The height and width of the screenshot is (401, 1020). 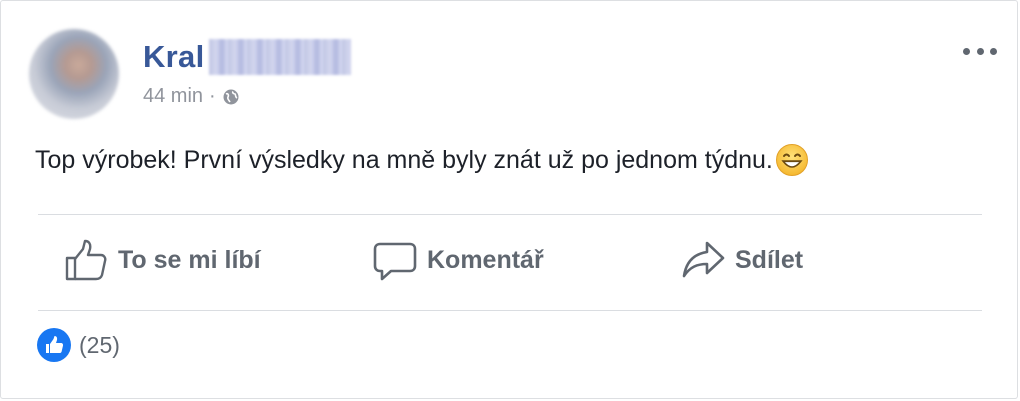 I want to click on share-label: Sdílet, so click(x=769, y=259).